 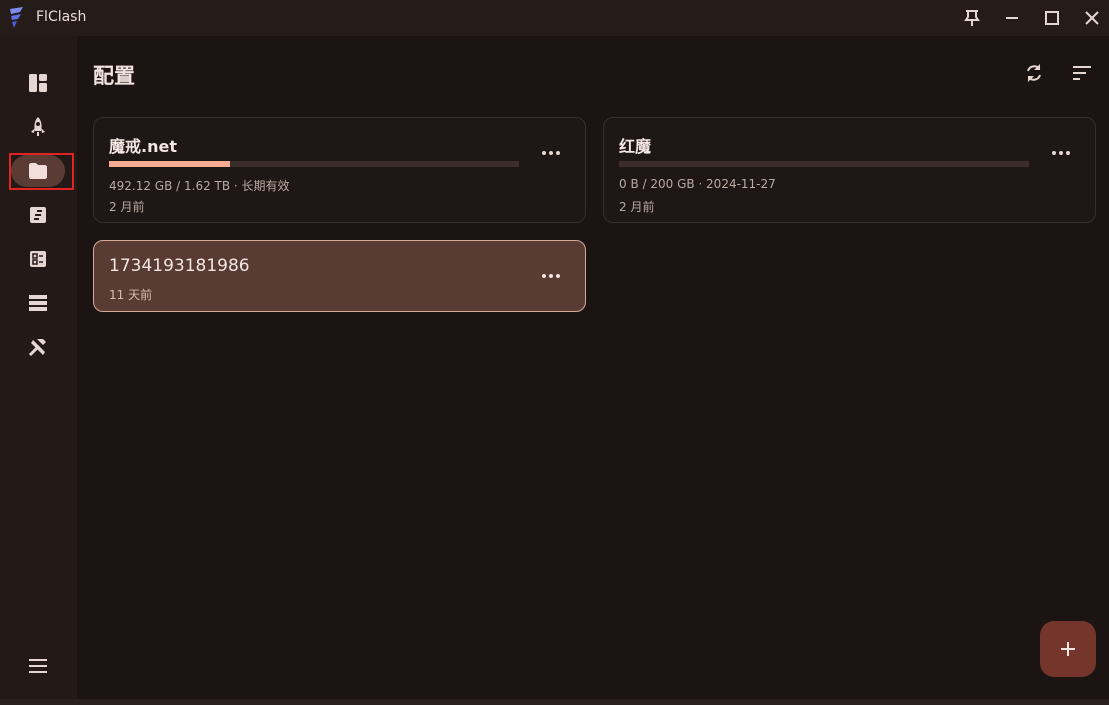 What do you see at coordinates (697, 184) in the screenshot?
I see `profile-usage: 0 B / 200 GB · 2024-11-27` at bounding box center [697, 184].